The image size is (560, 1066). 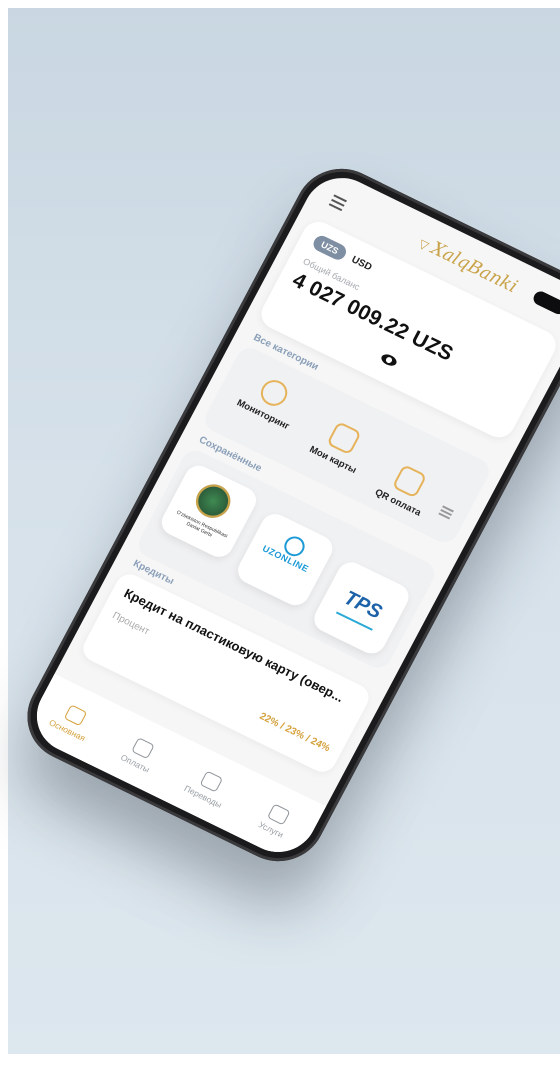 What do you see at coordinates (409, 481) in the screenshot?
I see `qr-scan-icon` at bounding box center [409, 481].